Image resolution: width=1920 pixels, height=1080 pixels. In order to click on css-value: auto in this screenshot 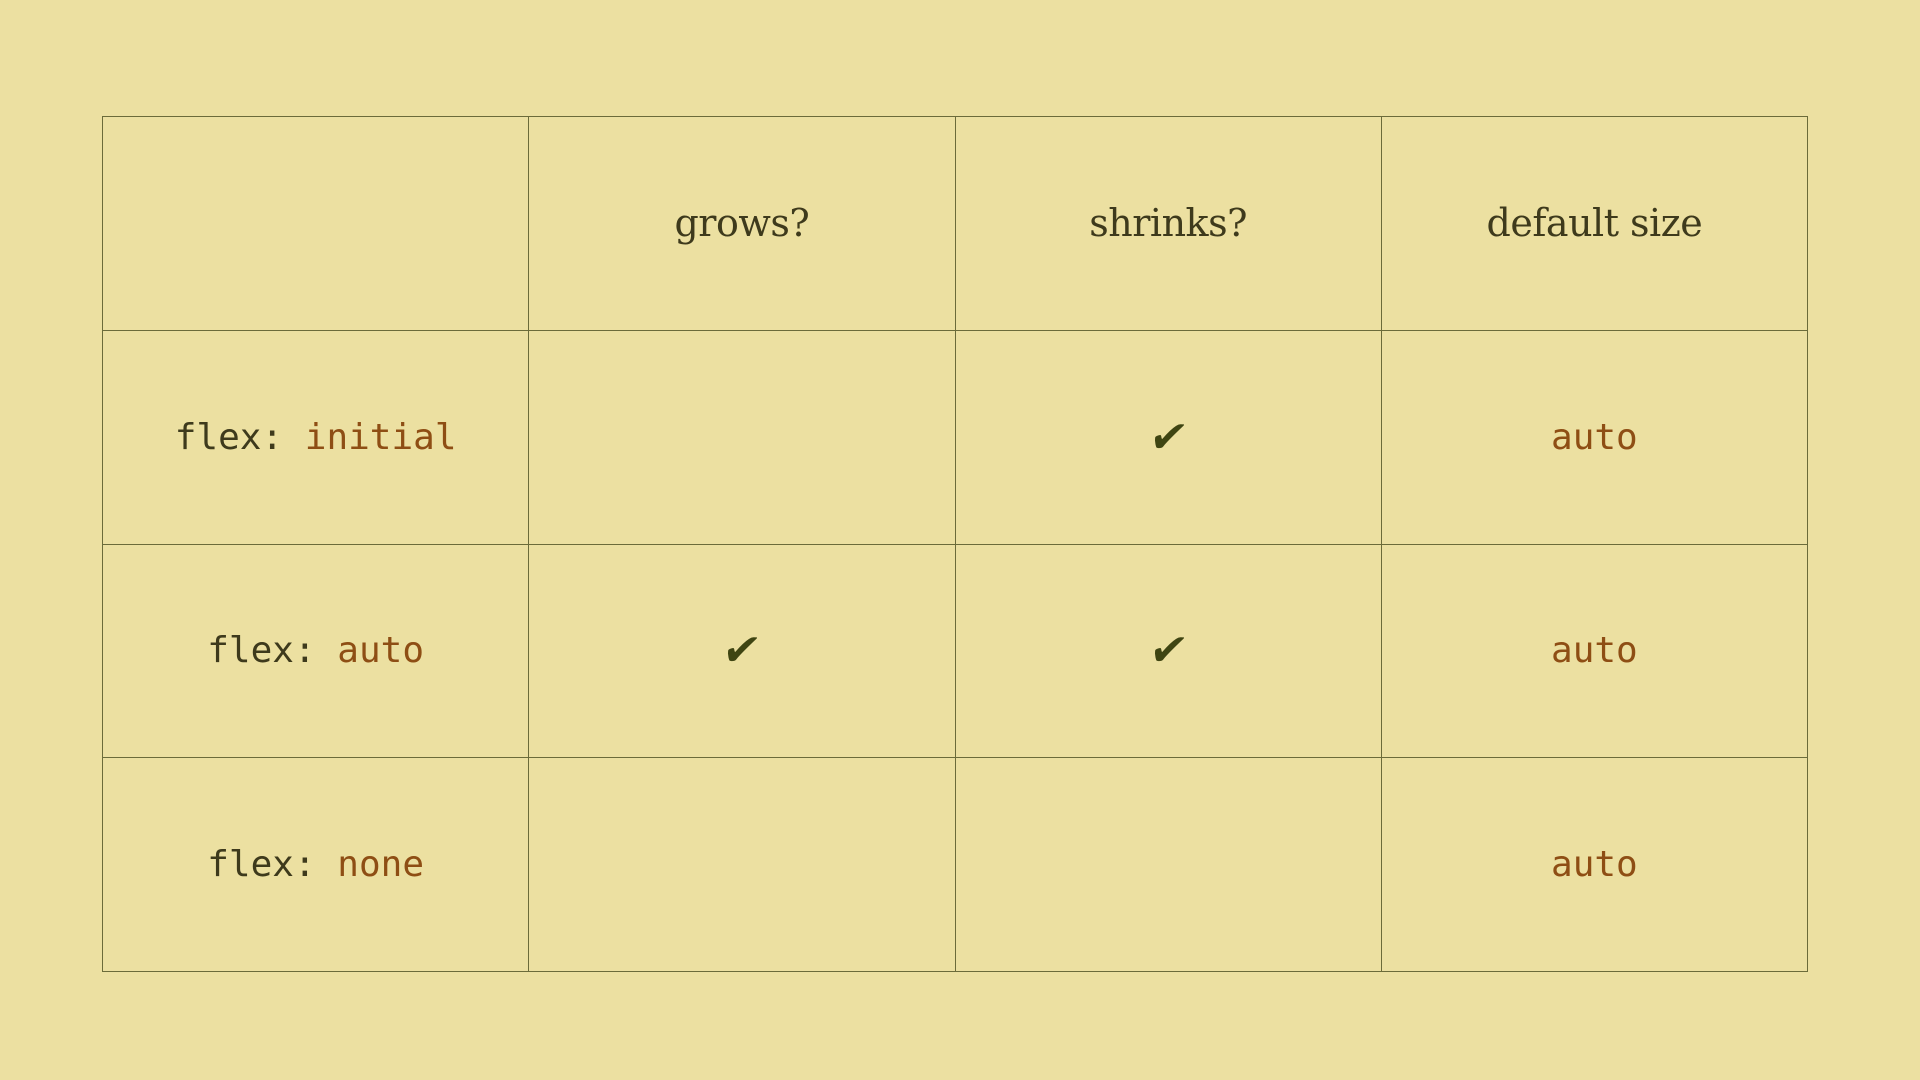, I will do `click(380, 651)`.